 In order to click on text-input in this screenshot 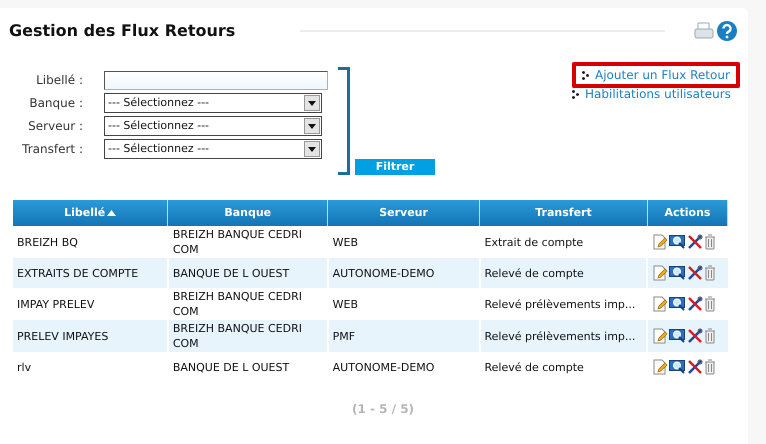, I will do `click(216, 80)`.